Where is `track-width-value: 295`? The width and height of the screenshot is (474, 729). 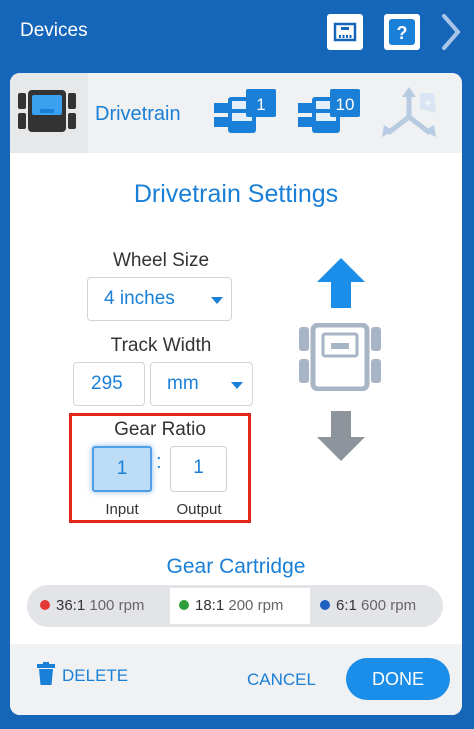
track-width-value: 295 is located at coordinates (107, 383).